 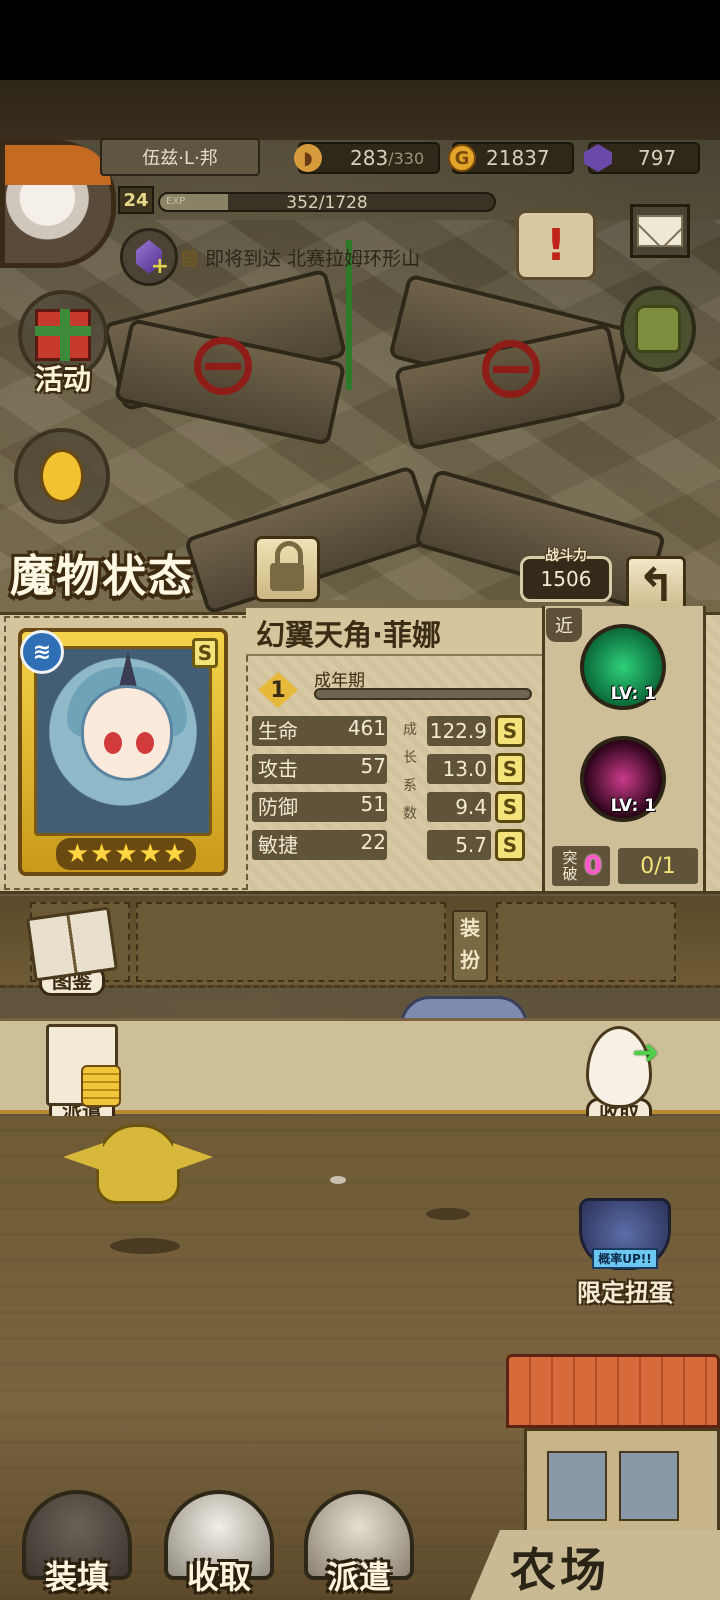 I want to click on envelope-icon, so click(x=660, y=231).